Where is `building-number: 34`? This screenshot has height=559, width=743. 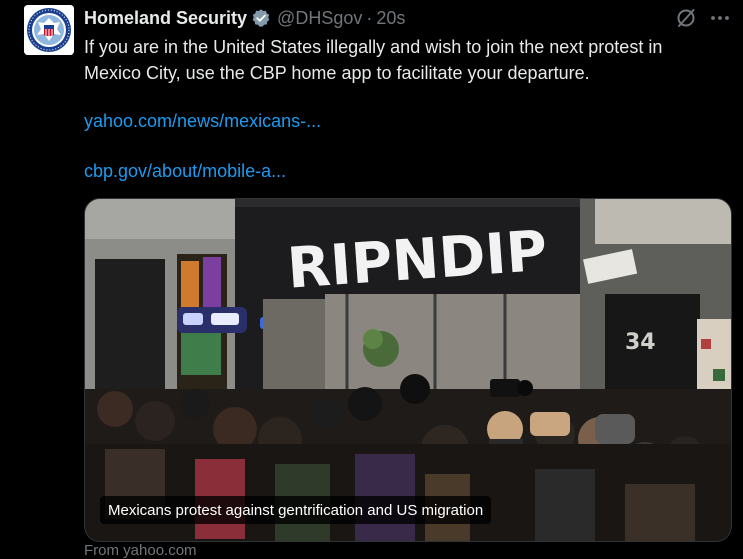
building-number: 34 is located at coordinates (640, 342).